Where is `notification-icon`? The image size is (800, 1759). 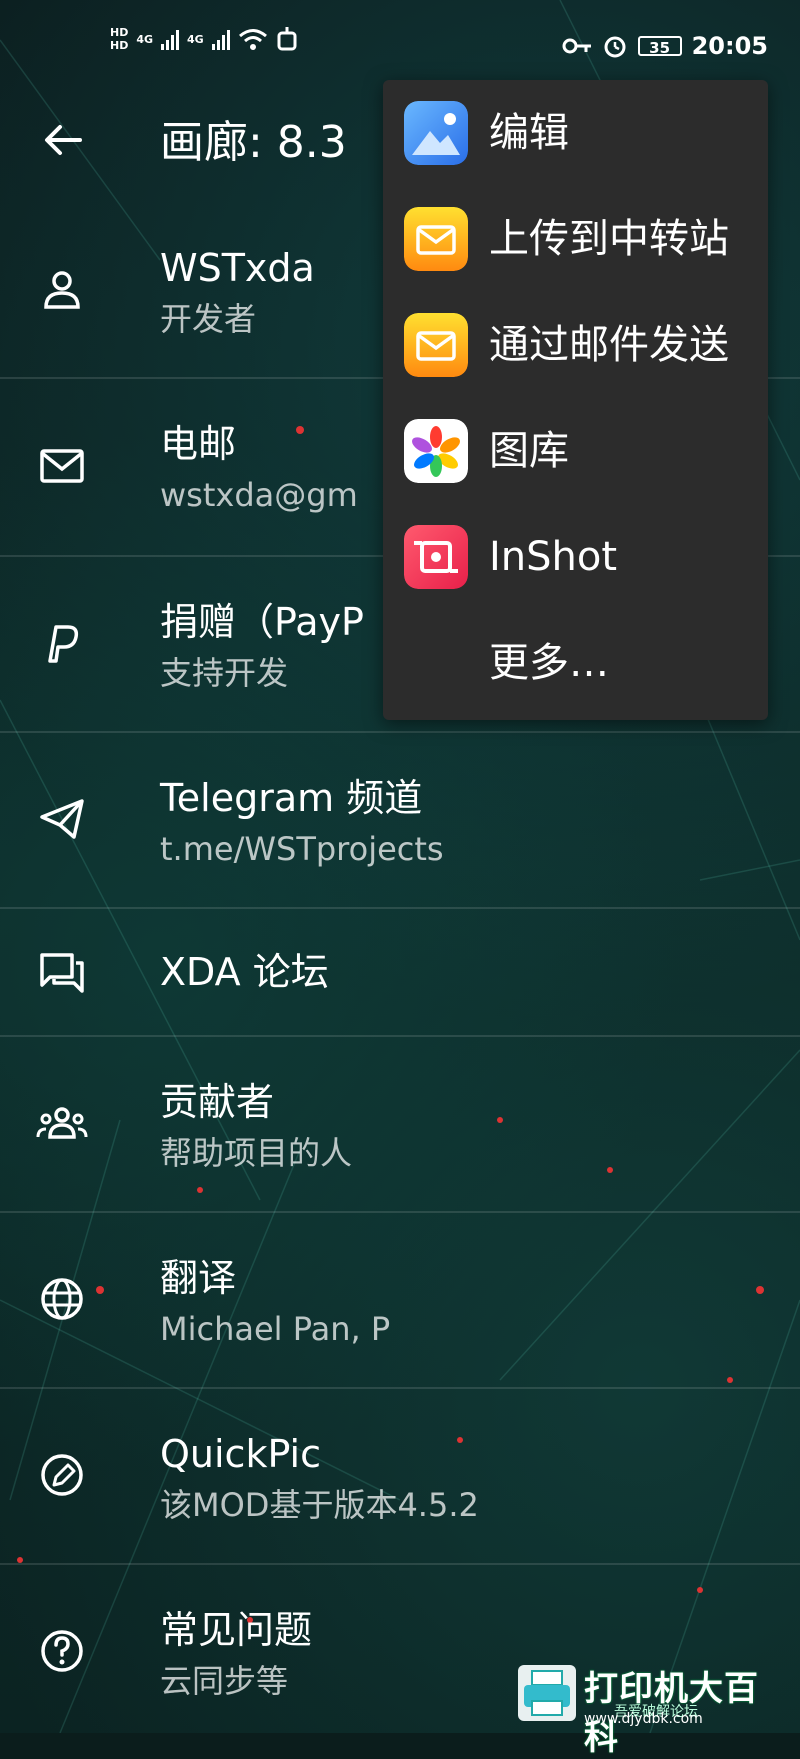
notification-icon is located at coordinates (287, 39).